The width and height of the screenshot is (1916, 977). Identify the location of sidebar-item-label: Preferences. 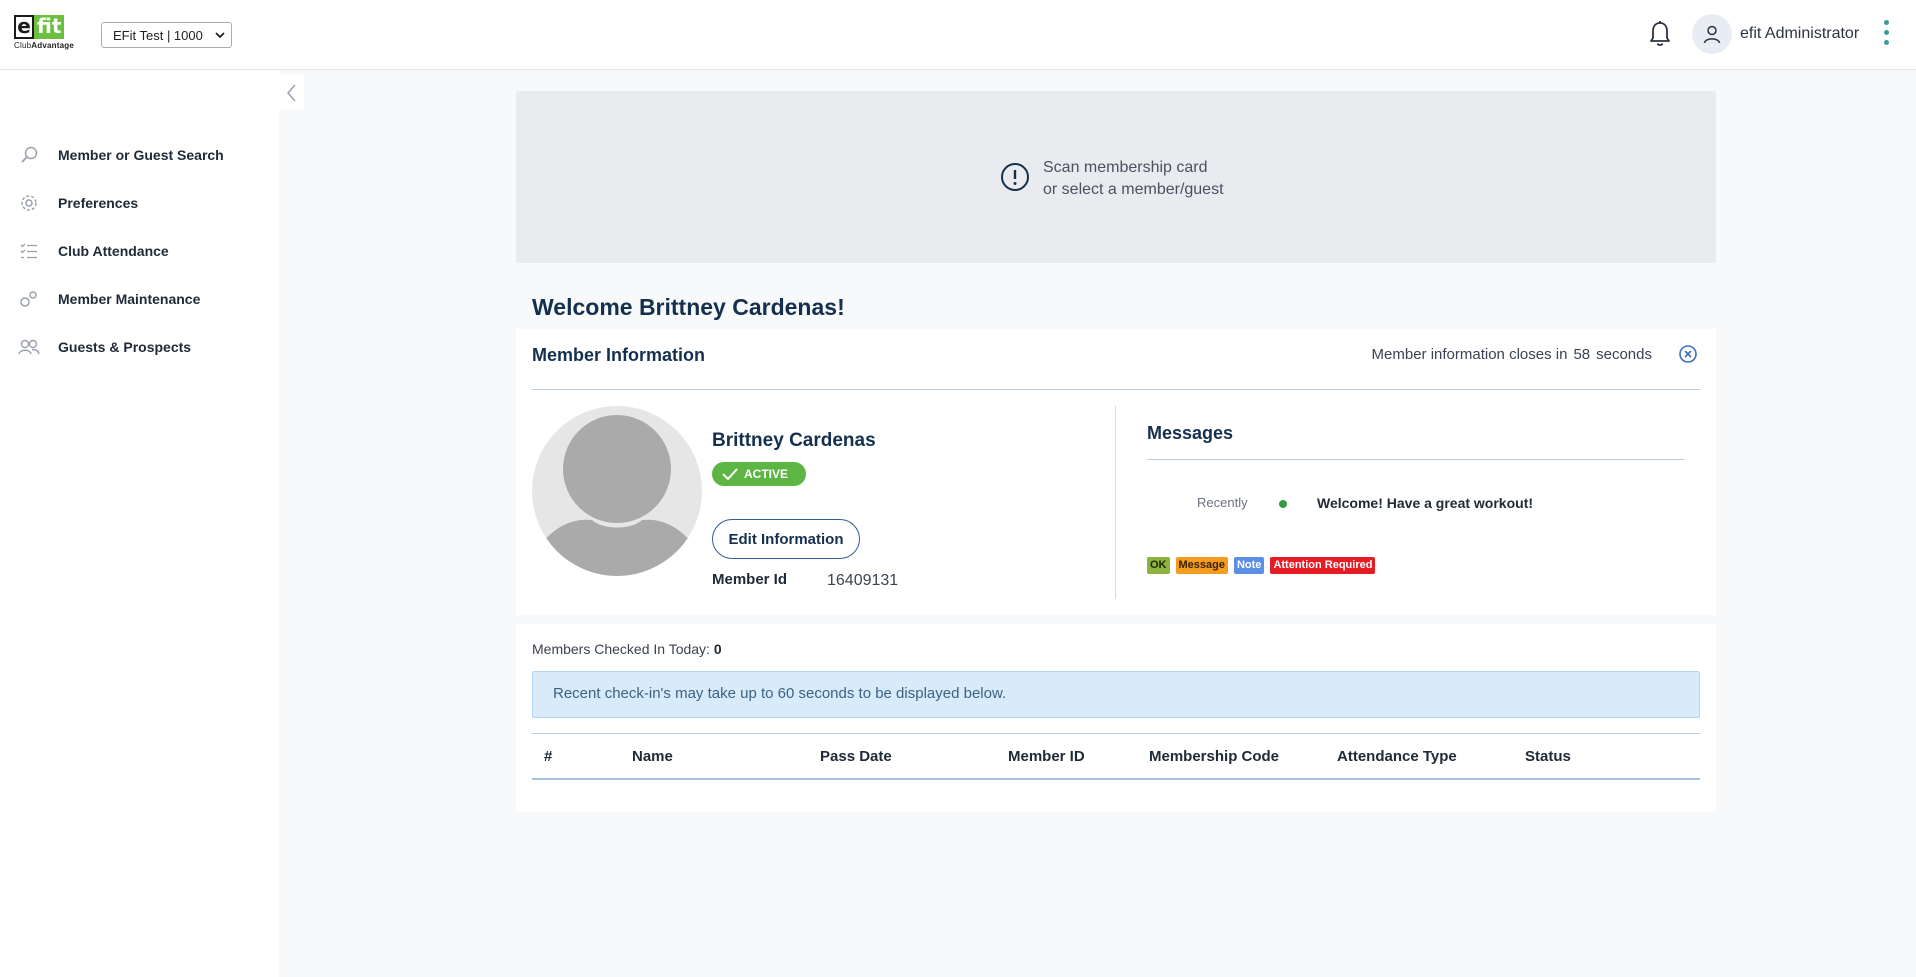
(98, 203).